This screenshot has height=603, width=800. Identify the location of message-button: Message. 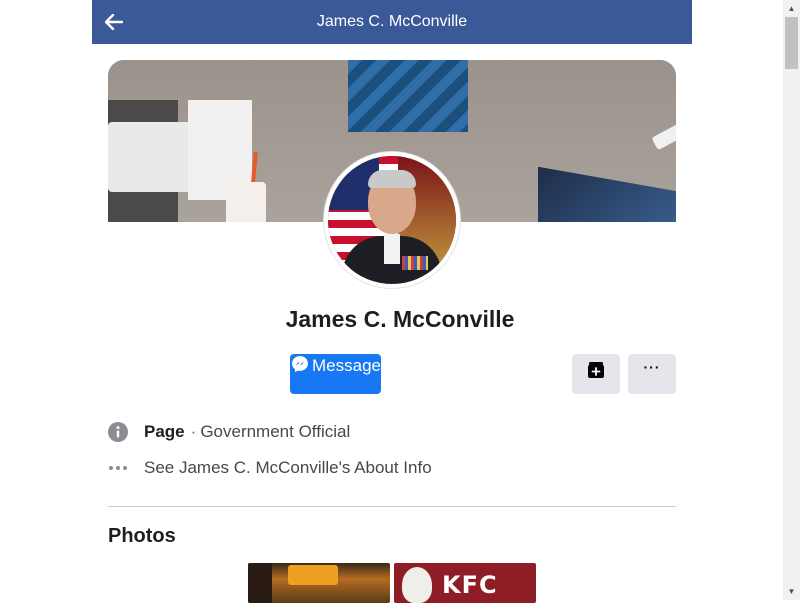
(335, 374).